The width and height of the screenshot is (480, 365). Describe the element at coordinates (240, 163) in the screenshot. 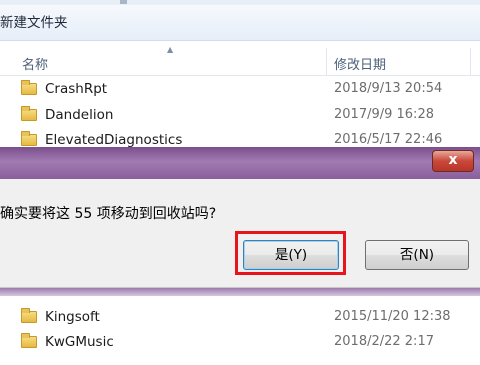

I see `dialog-title-bar: x` at that location.